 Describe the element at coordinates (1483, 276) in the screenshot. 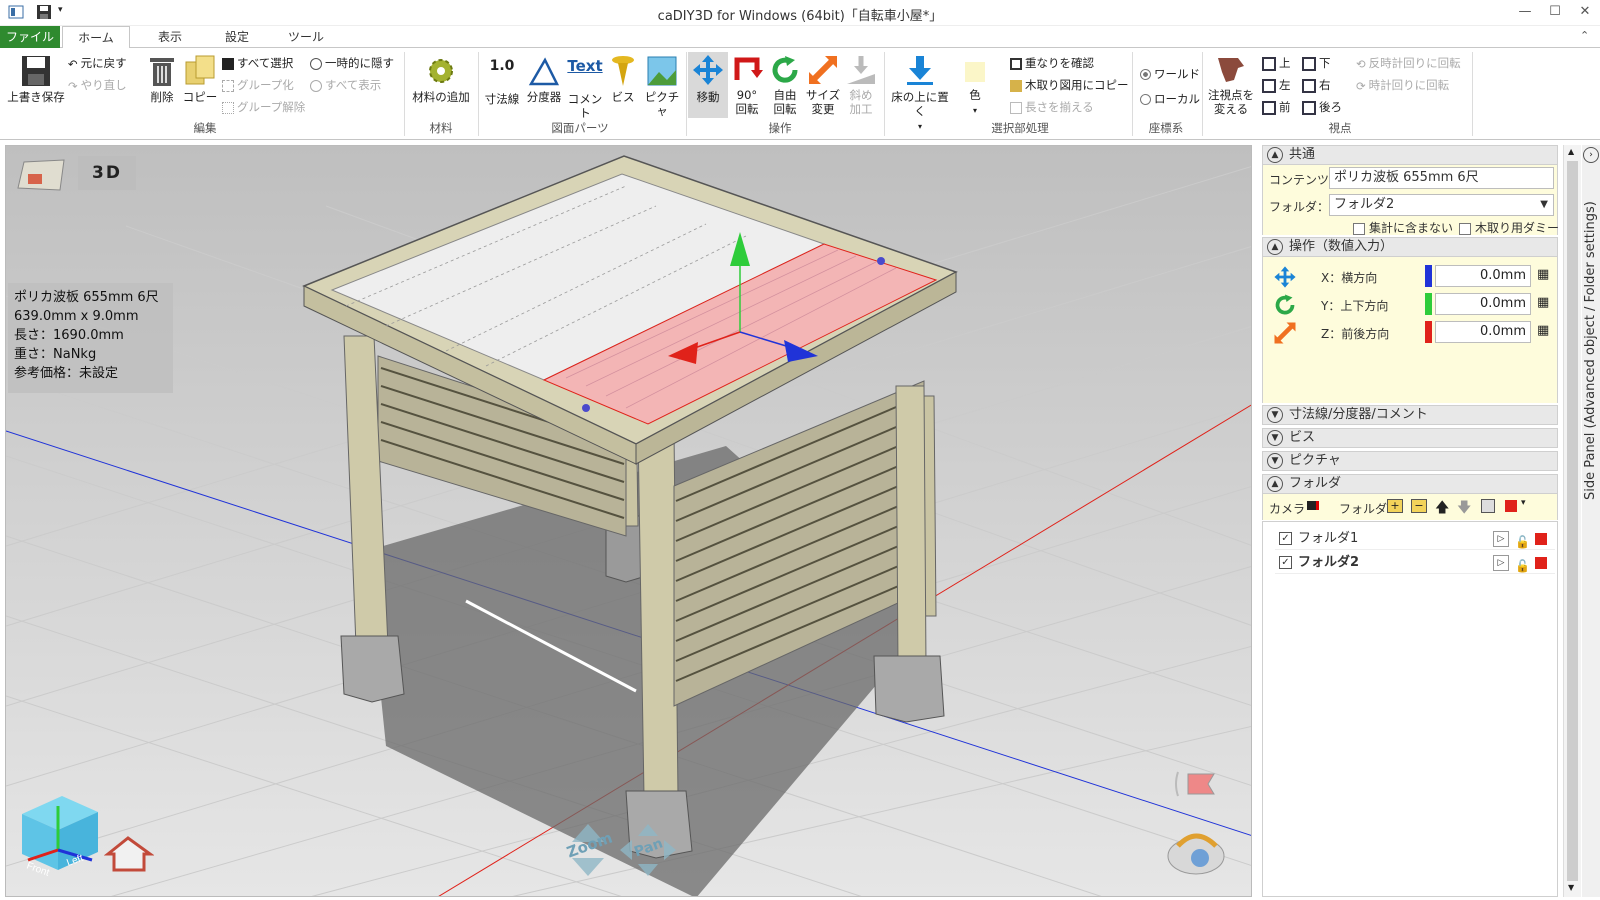

I see `x-input: 0.0mm` at that location.